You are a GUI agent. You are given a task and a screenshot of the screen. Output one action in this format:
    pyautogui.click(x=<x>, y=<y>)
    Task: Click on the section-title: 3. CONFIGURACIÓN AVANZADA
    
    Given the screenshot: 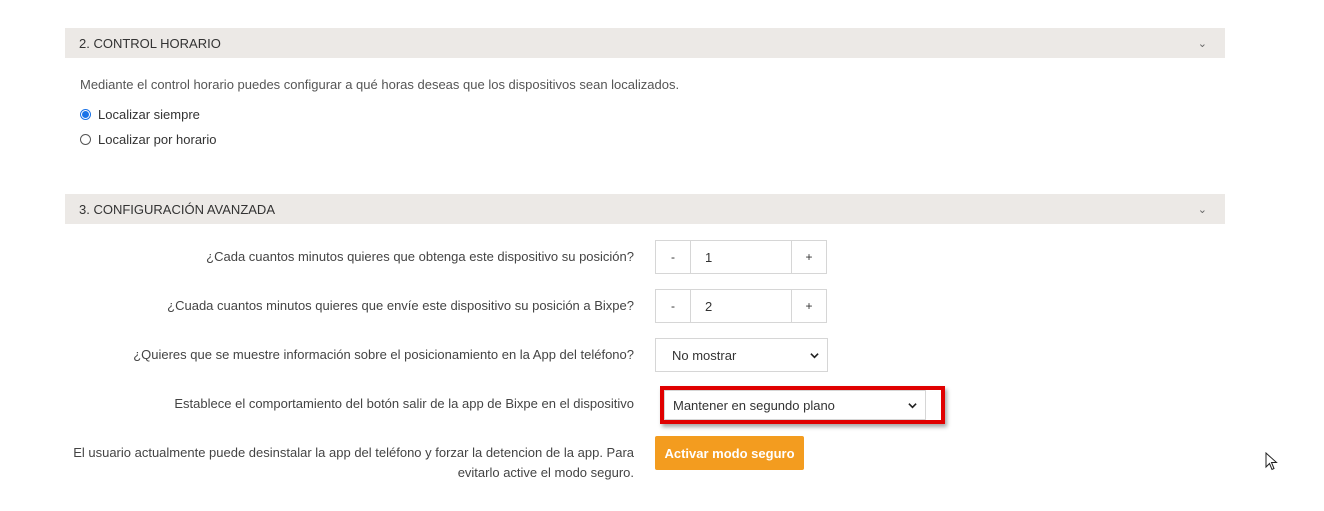 What is the action you would take?
    pyautogui.click(x=177, y=209)
    